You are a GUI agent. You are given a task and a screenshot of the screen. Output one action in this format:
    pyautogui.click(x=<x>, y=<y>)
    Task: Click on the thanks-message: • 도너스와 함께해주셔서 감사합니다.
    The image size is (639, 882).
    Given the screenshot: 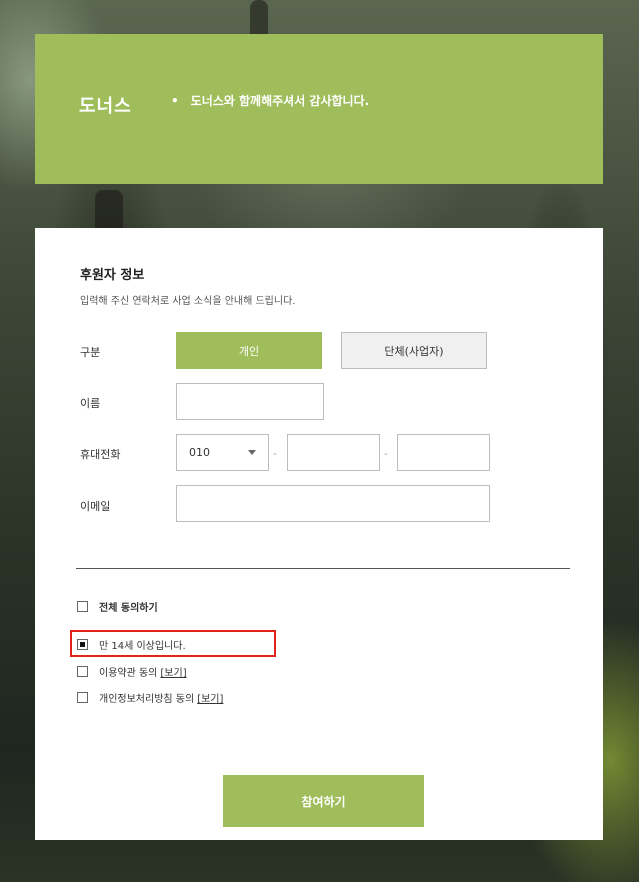 What is the action you would take?
    pyautogui.click(x=270, y=100)
    